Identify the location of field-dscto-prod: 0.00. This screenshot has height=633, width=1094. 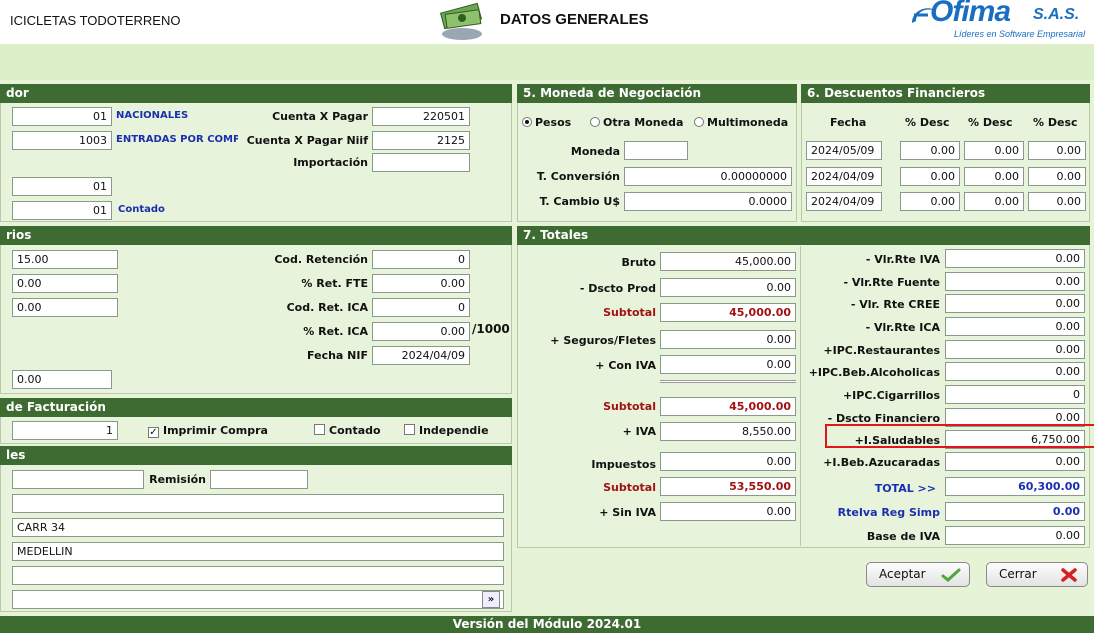
(728, 287).